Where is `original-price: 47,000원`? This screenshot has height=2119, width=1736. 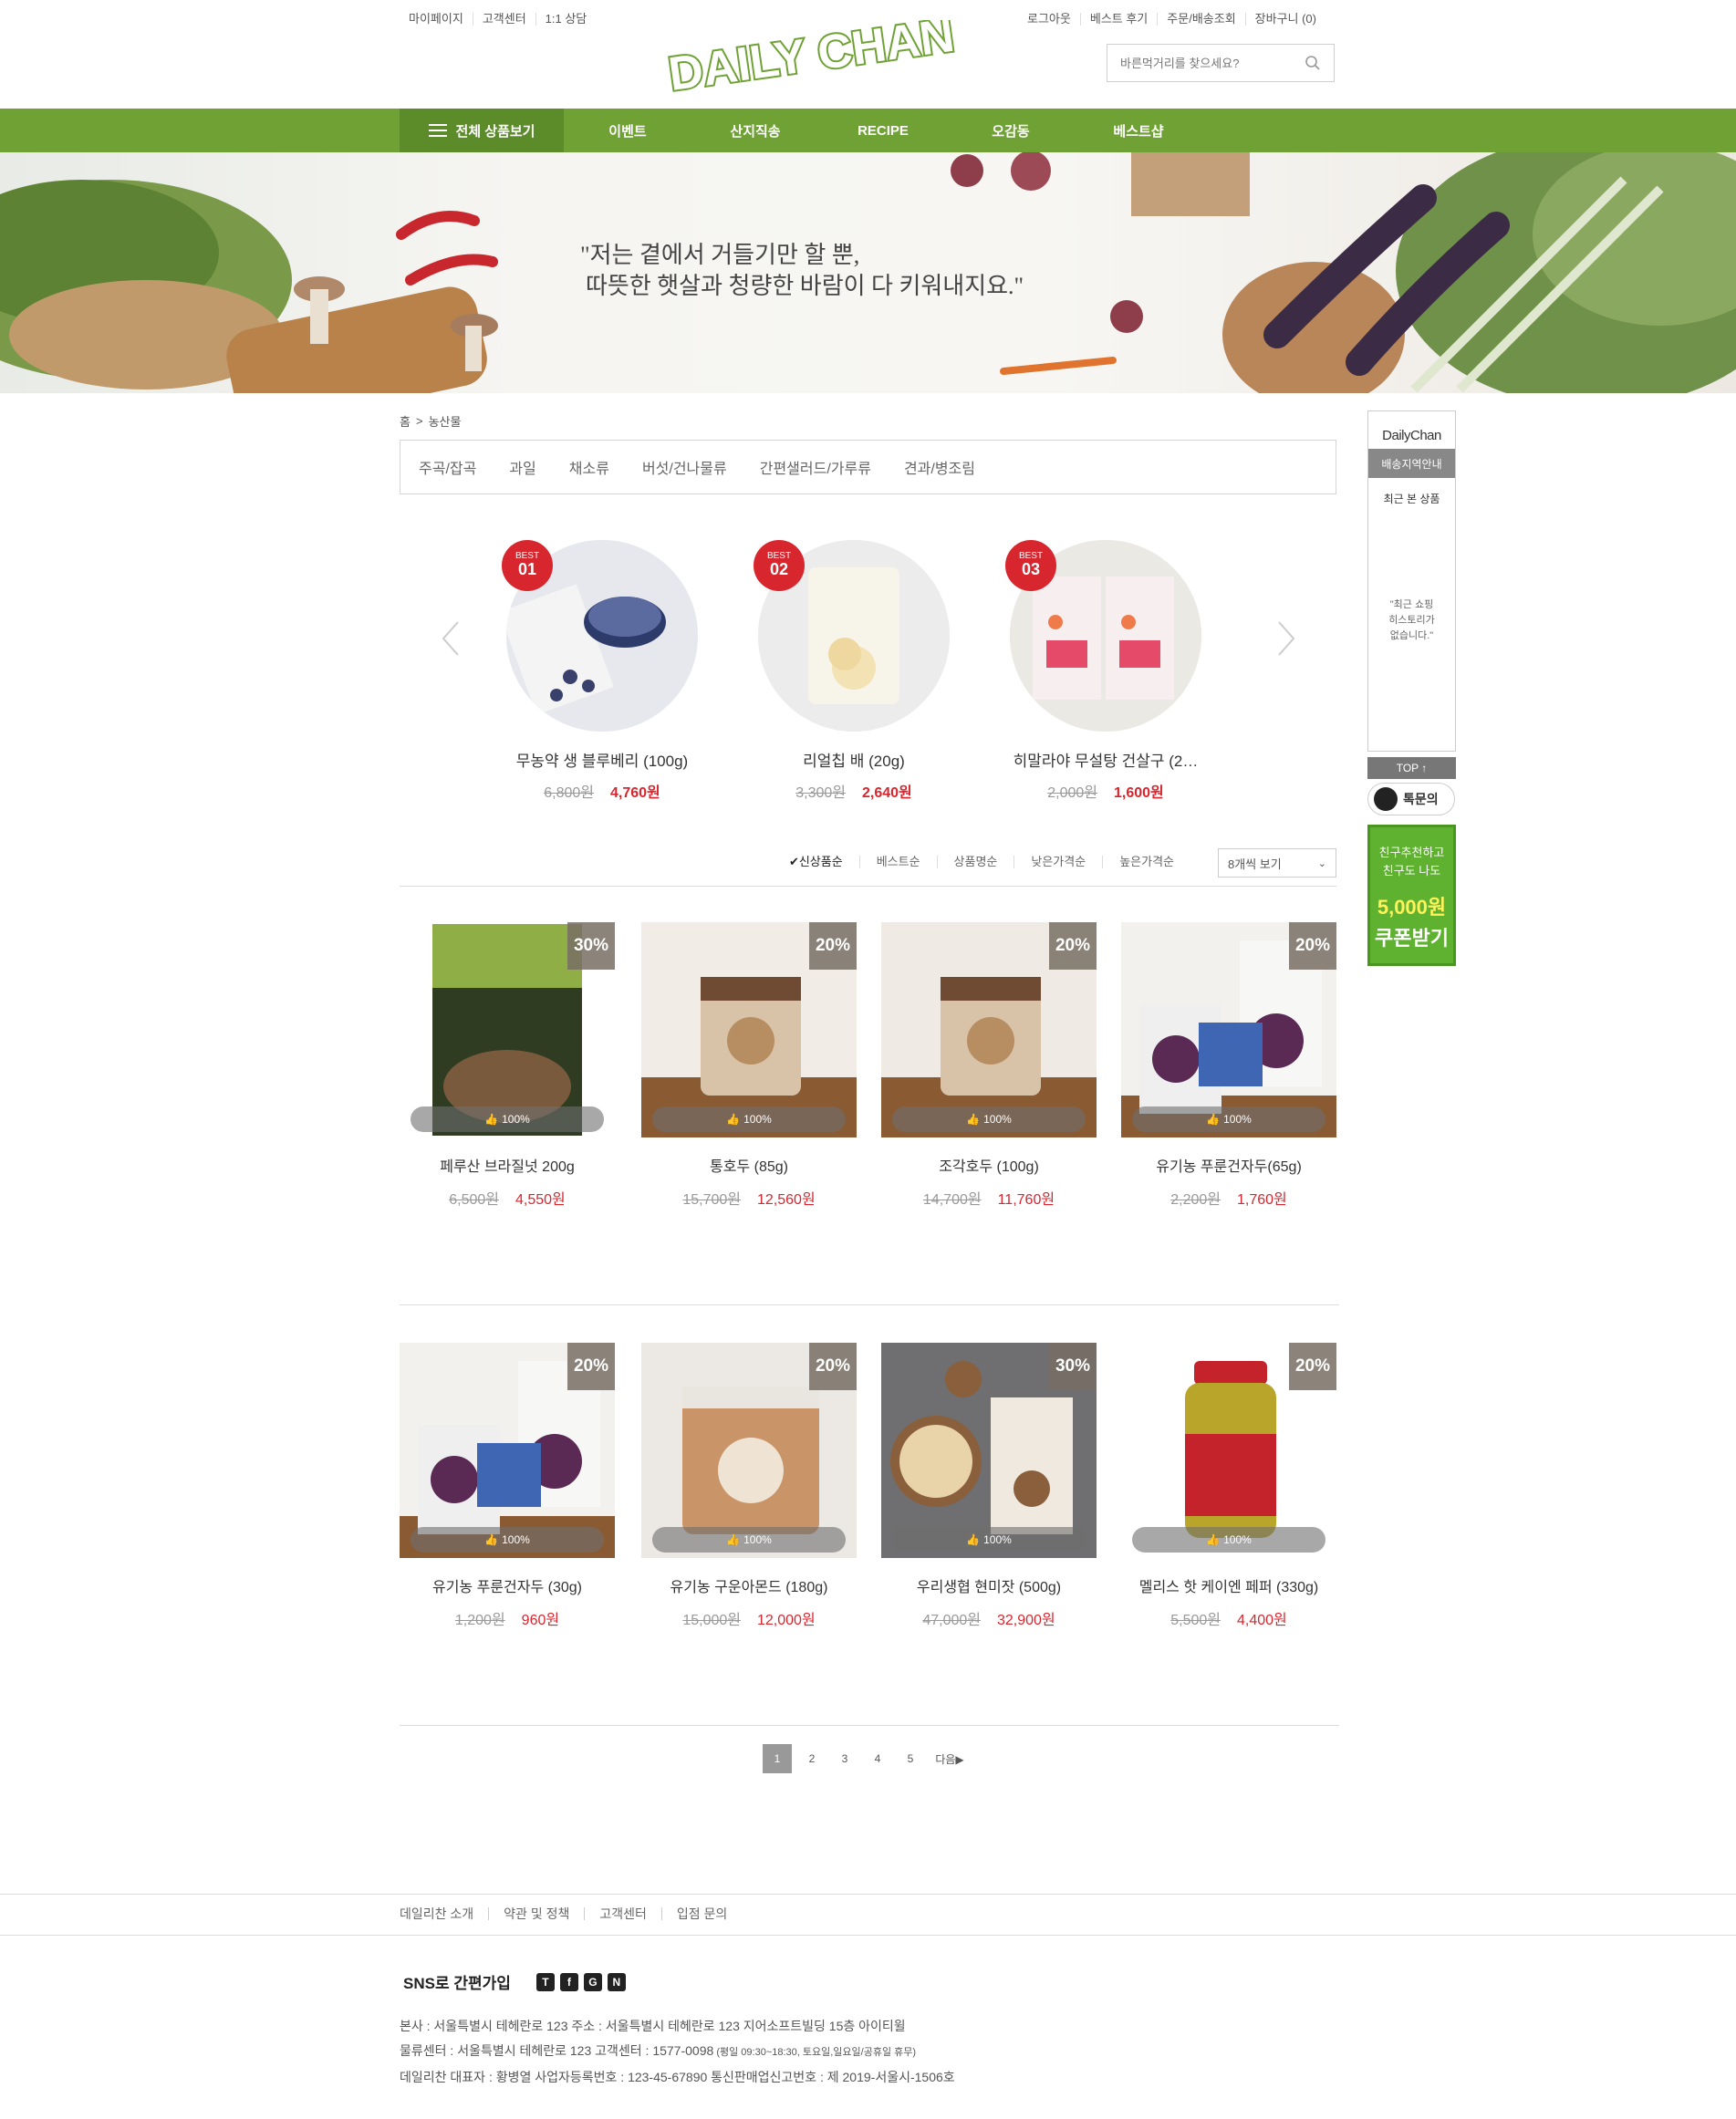
original-price: 47,000원 is located at coordinates (951, 1621).